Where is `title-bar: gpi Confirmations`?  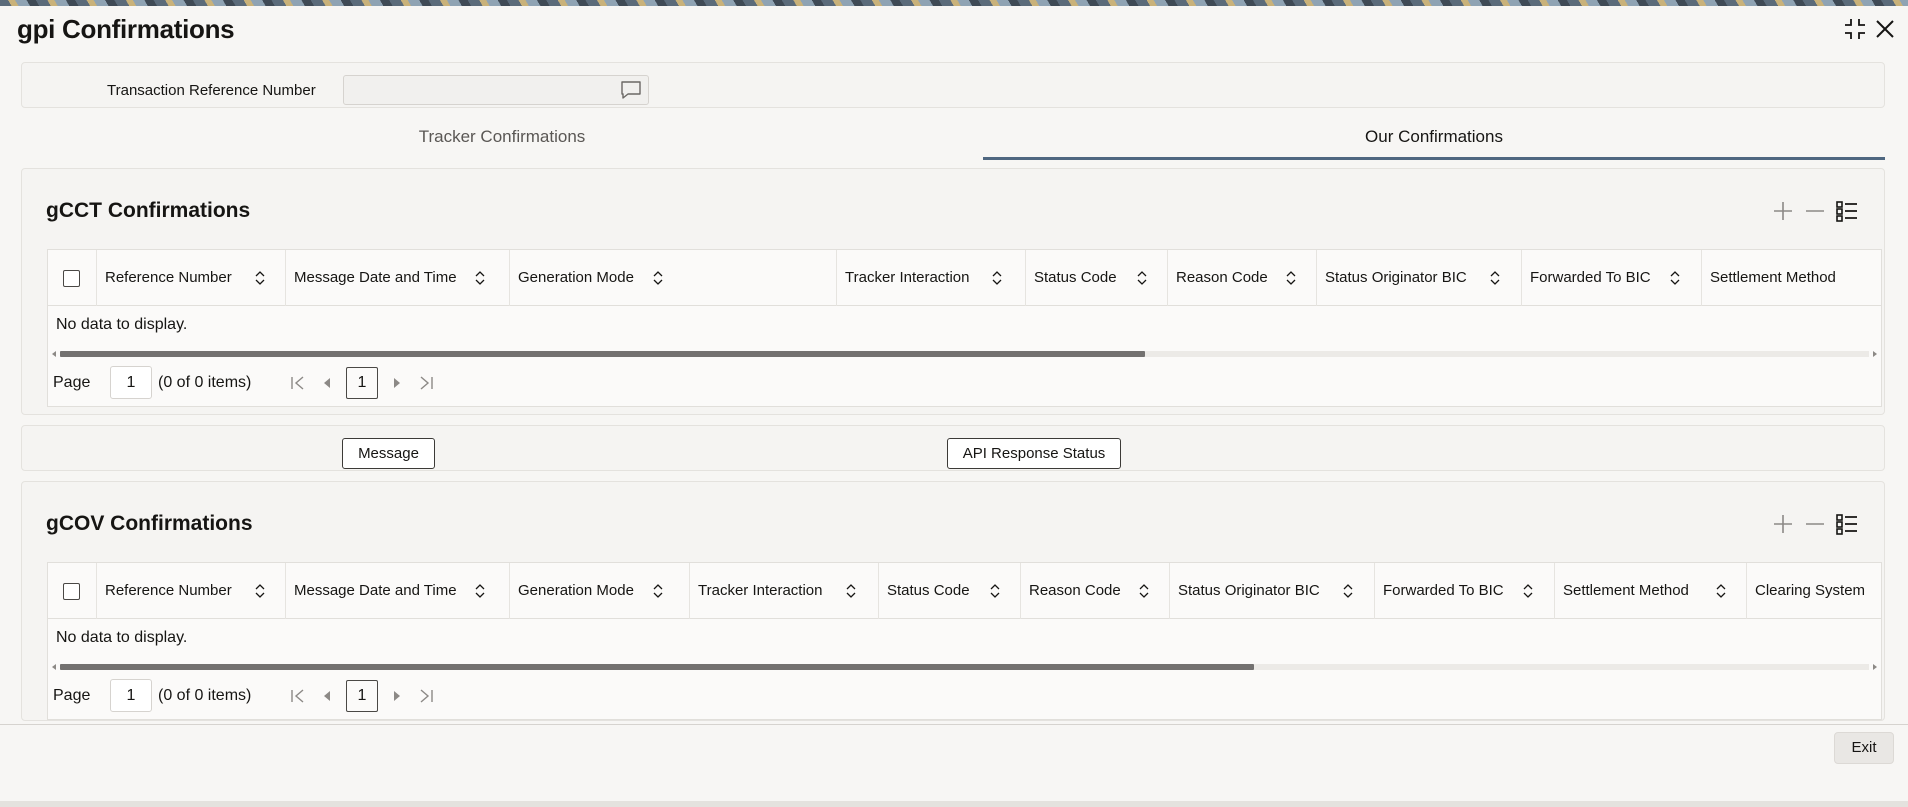 title-bar: gpi Confirmations is located at coordinates (954, 29).